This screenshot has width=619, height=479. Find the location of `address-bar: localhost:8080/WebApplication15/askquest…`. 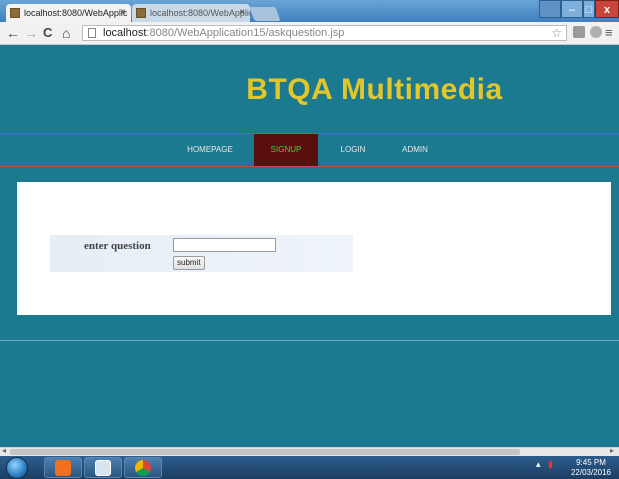

address-bar: localhost:8080/WebApplication15/askquest… is located at coordinates (324, 33).